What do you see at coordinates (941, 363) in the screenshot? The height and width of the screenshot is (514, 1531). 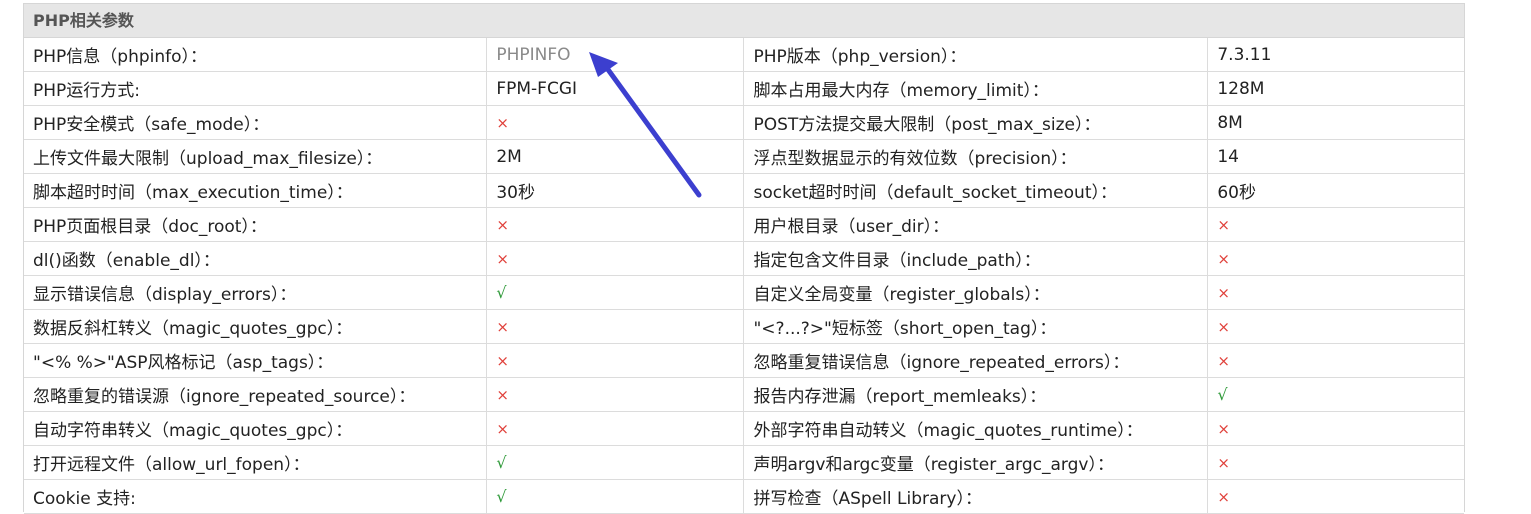 I see `param-label-text: 忽略重复错误信息（ignore_repeated_errors）：` at bounding box center [941, 363].